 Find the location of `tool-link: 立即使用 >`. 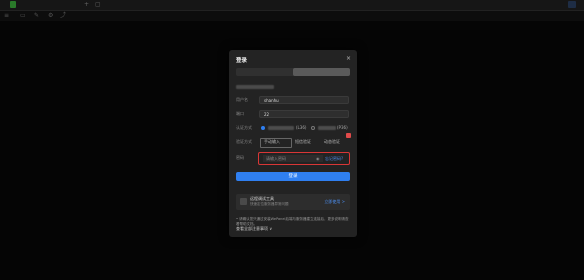

tool-link: 立即使用 > is located at coordinates (334, 202).